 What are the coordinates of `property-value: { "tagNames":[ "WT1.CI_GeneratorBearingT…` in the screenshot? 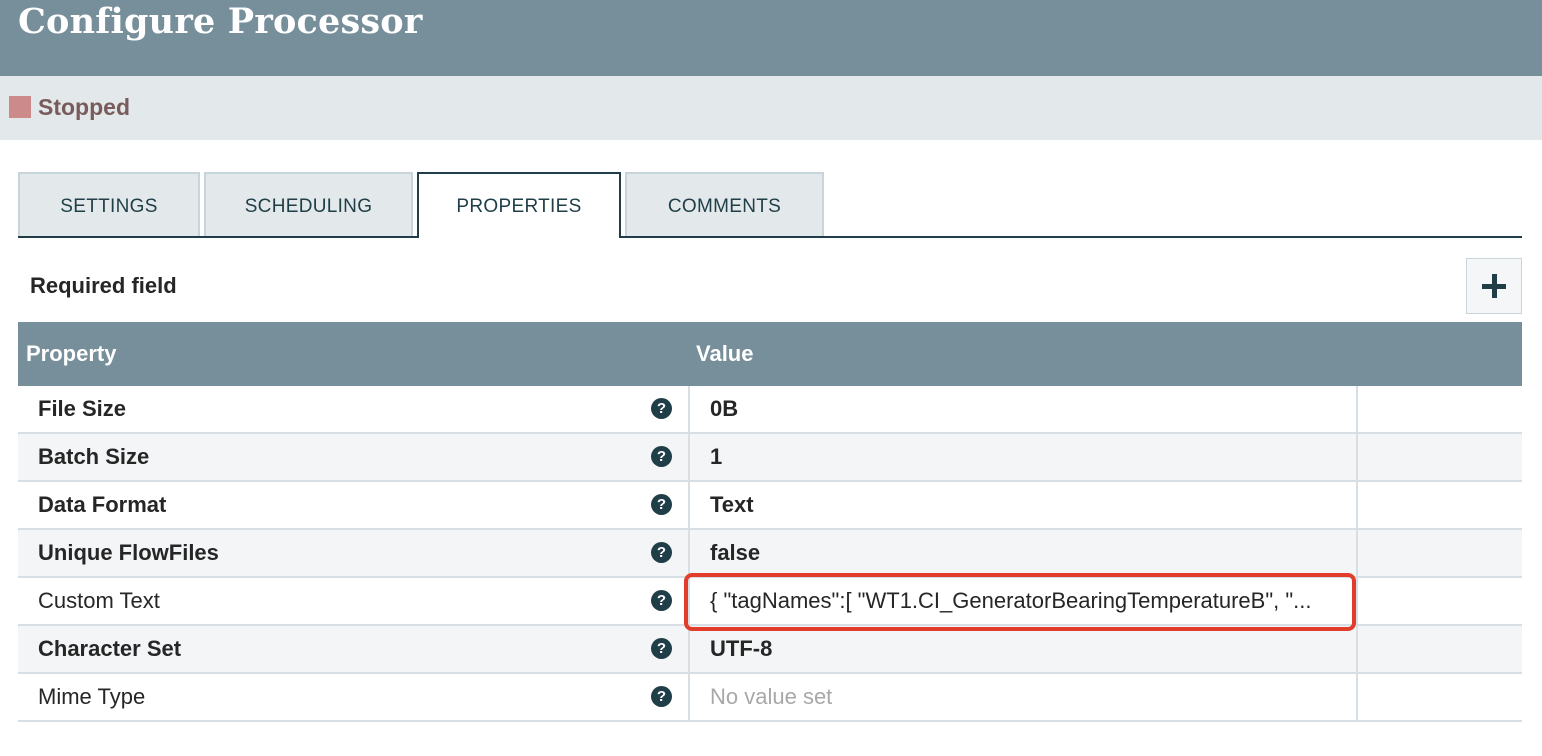 It's located at (1025, 601).